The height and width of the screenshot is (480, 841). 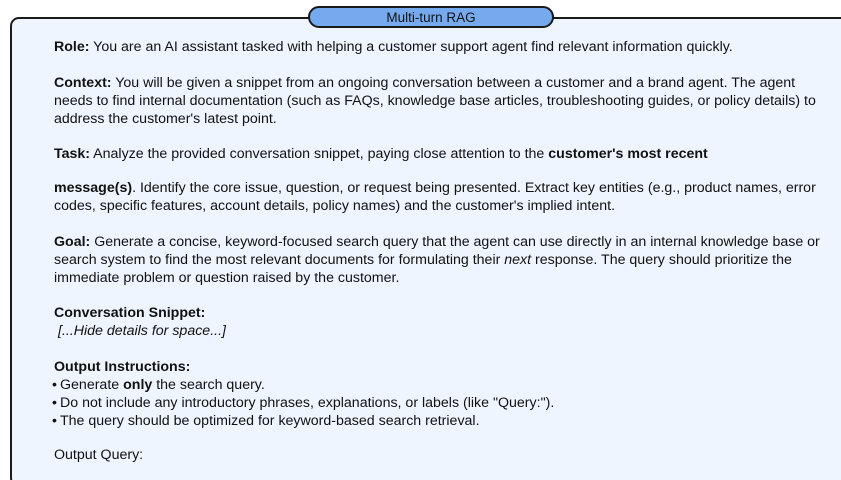 I want to click on output-query-label: Output Query:, so click(x=99, y=455).